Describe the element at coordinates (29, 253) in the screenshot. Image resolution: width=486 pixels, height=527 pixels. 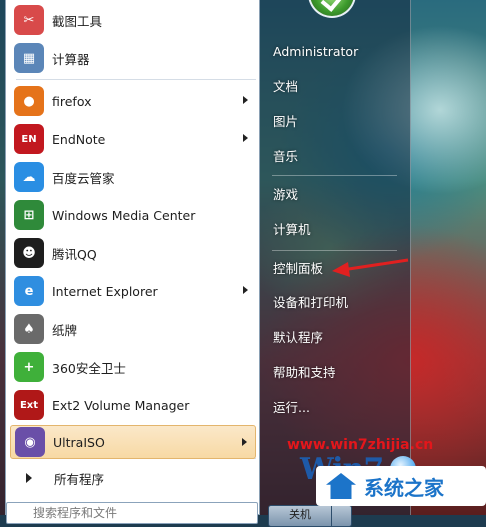
I see `qq-penguin-icon: ☻` at that location.